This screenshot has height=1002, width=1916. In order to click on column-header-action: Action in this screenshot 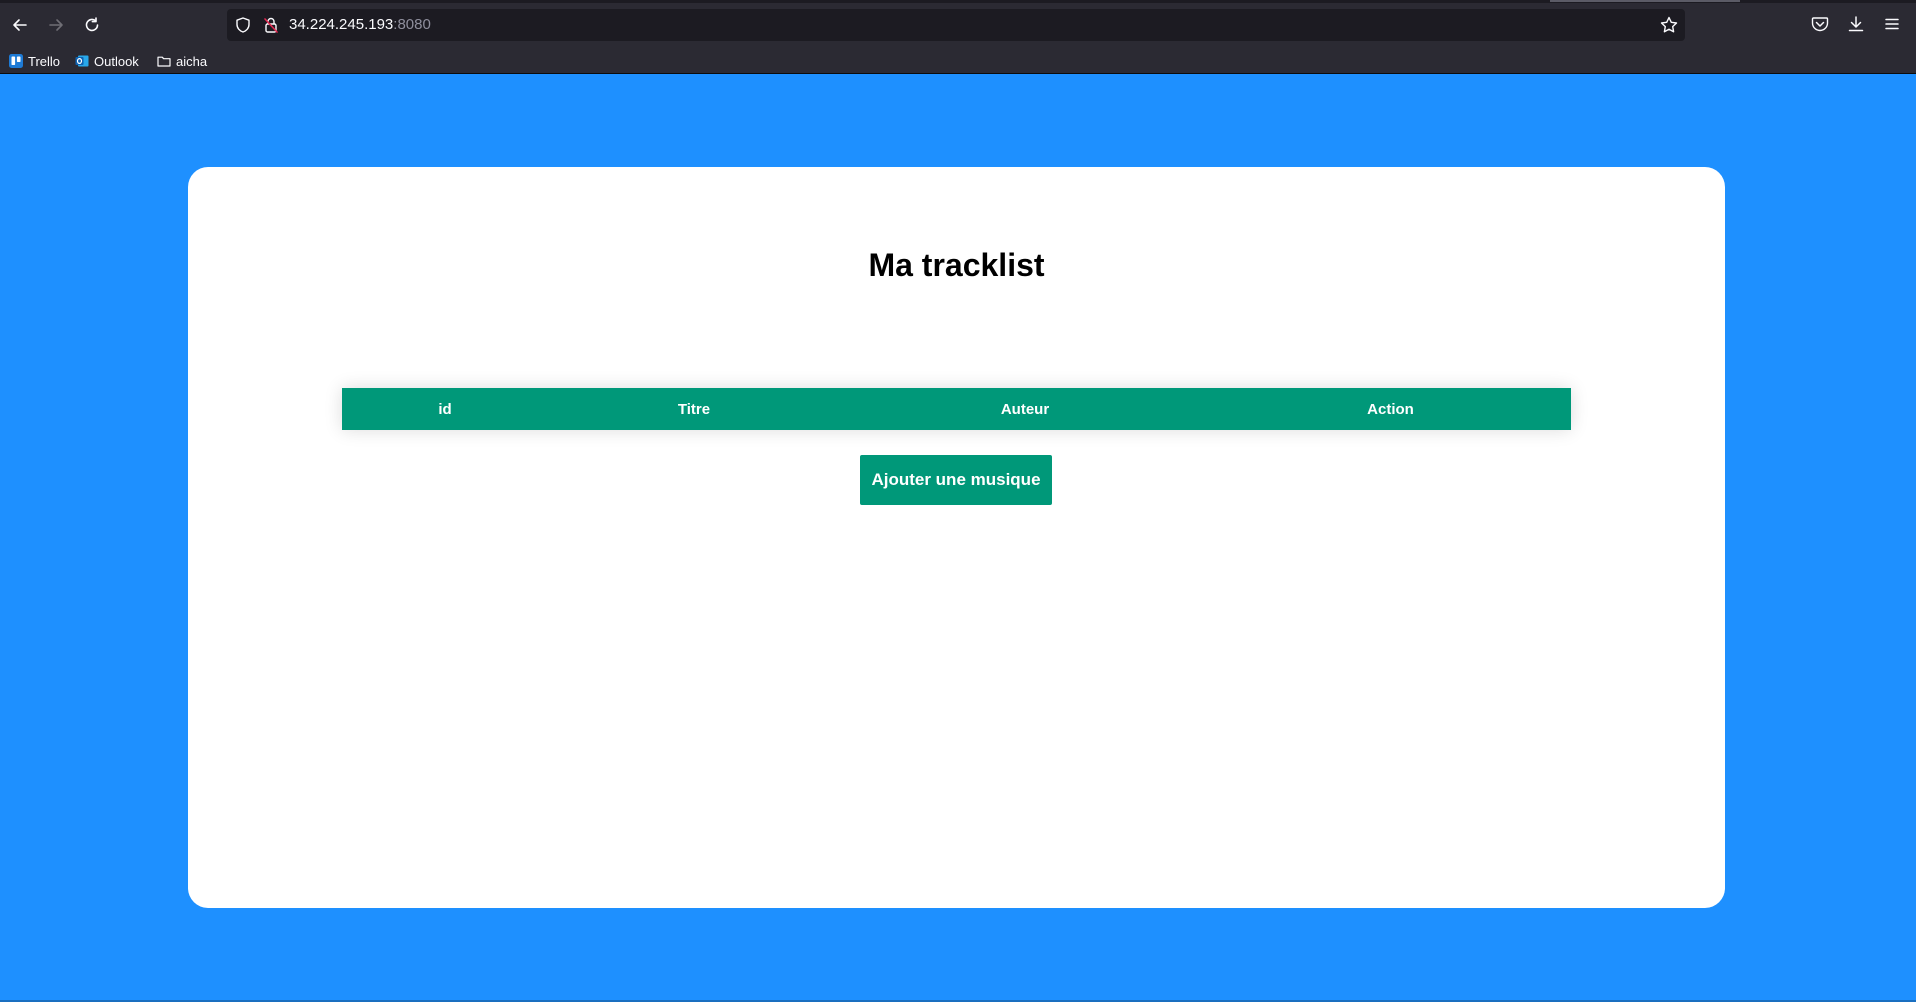, I will do `click(1390, 409)`.